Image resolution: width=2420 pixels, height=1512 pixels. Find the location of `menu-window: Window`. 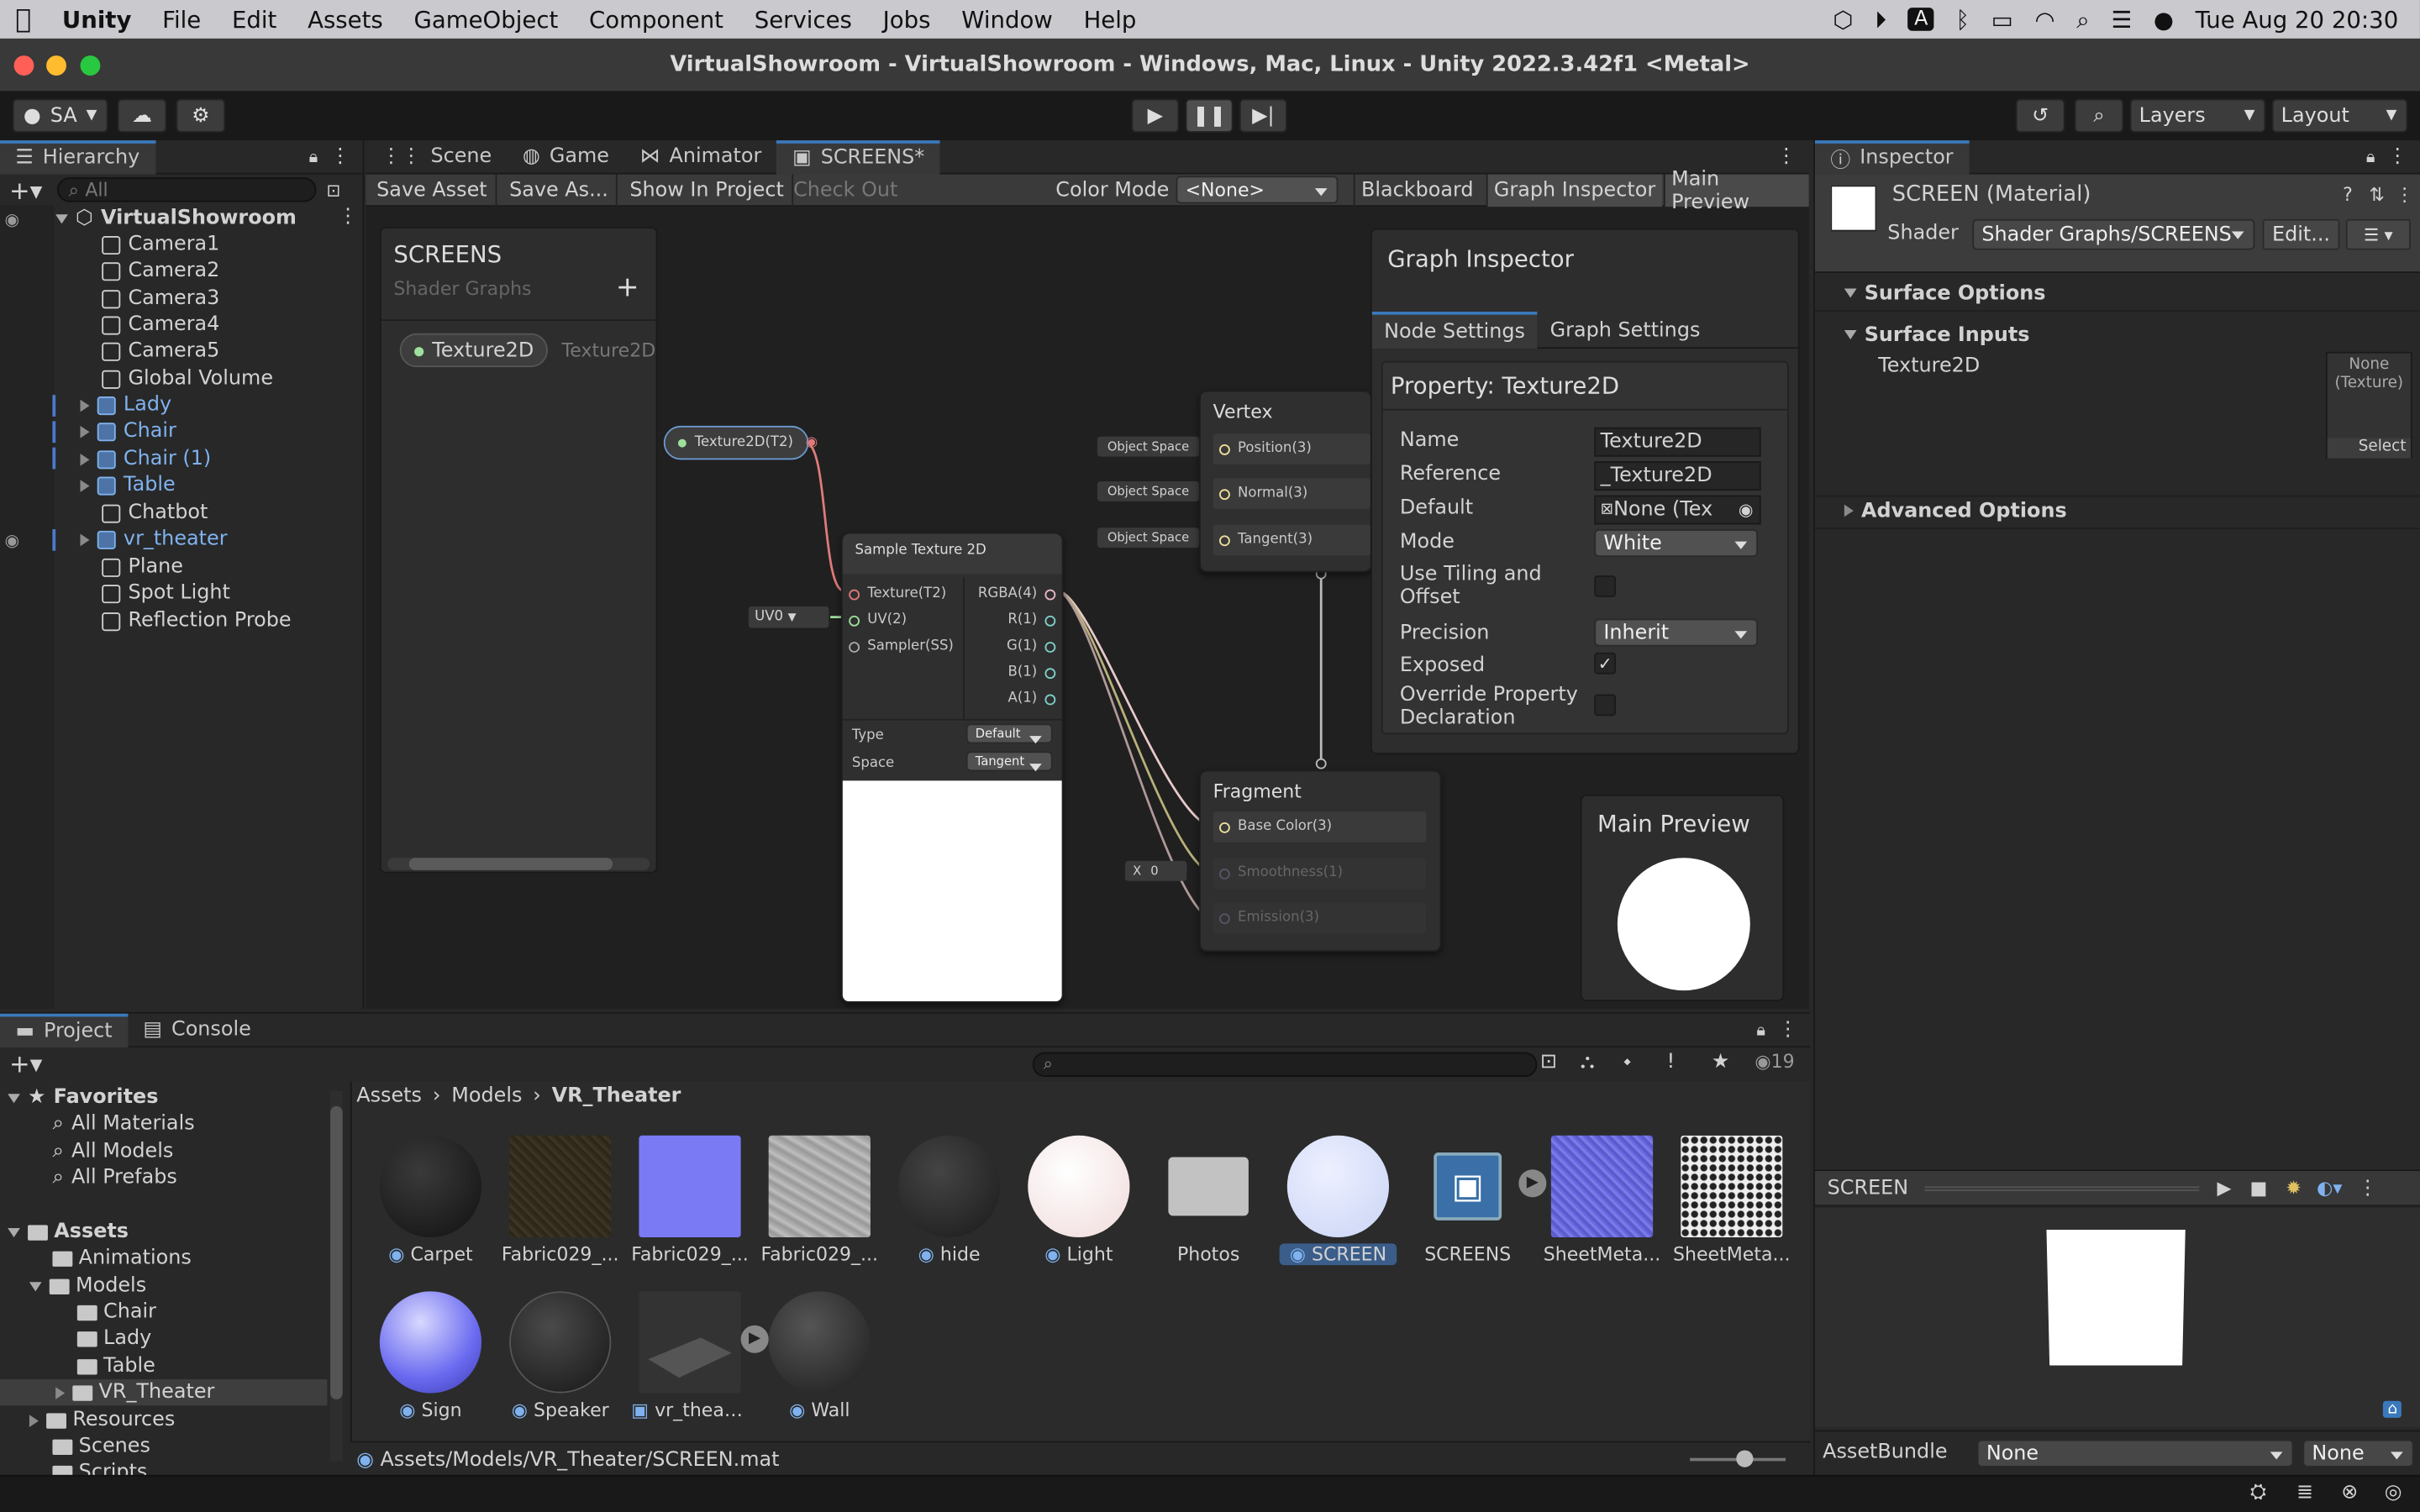

menu-window: Window is located at coordinates (1007, 19).